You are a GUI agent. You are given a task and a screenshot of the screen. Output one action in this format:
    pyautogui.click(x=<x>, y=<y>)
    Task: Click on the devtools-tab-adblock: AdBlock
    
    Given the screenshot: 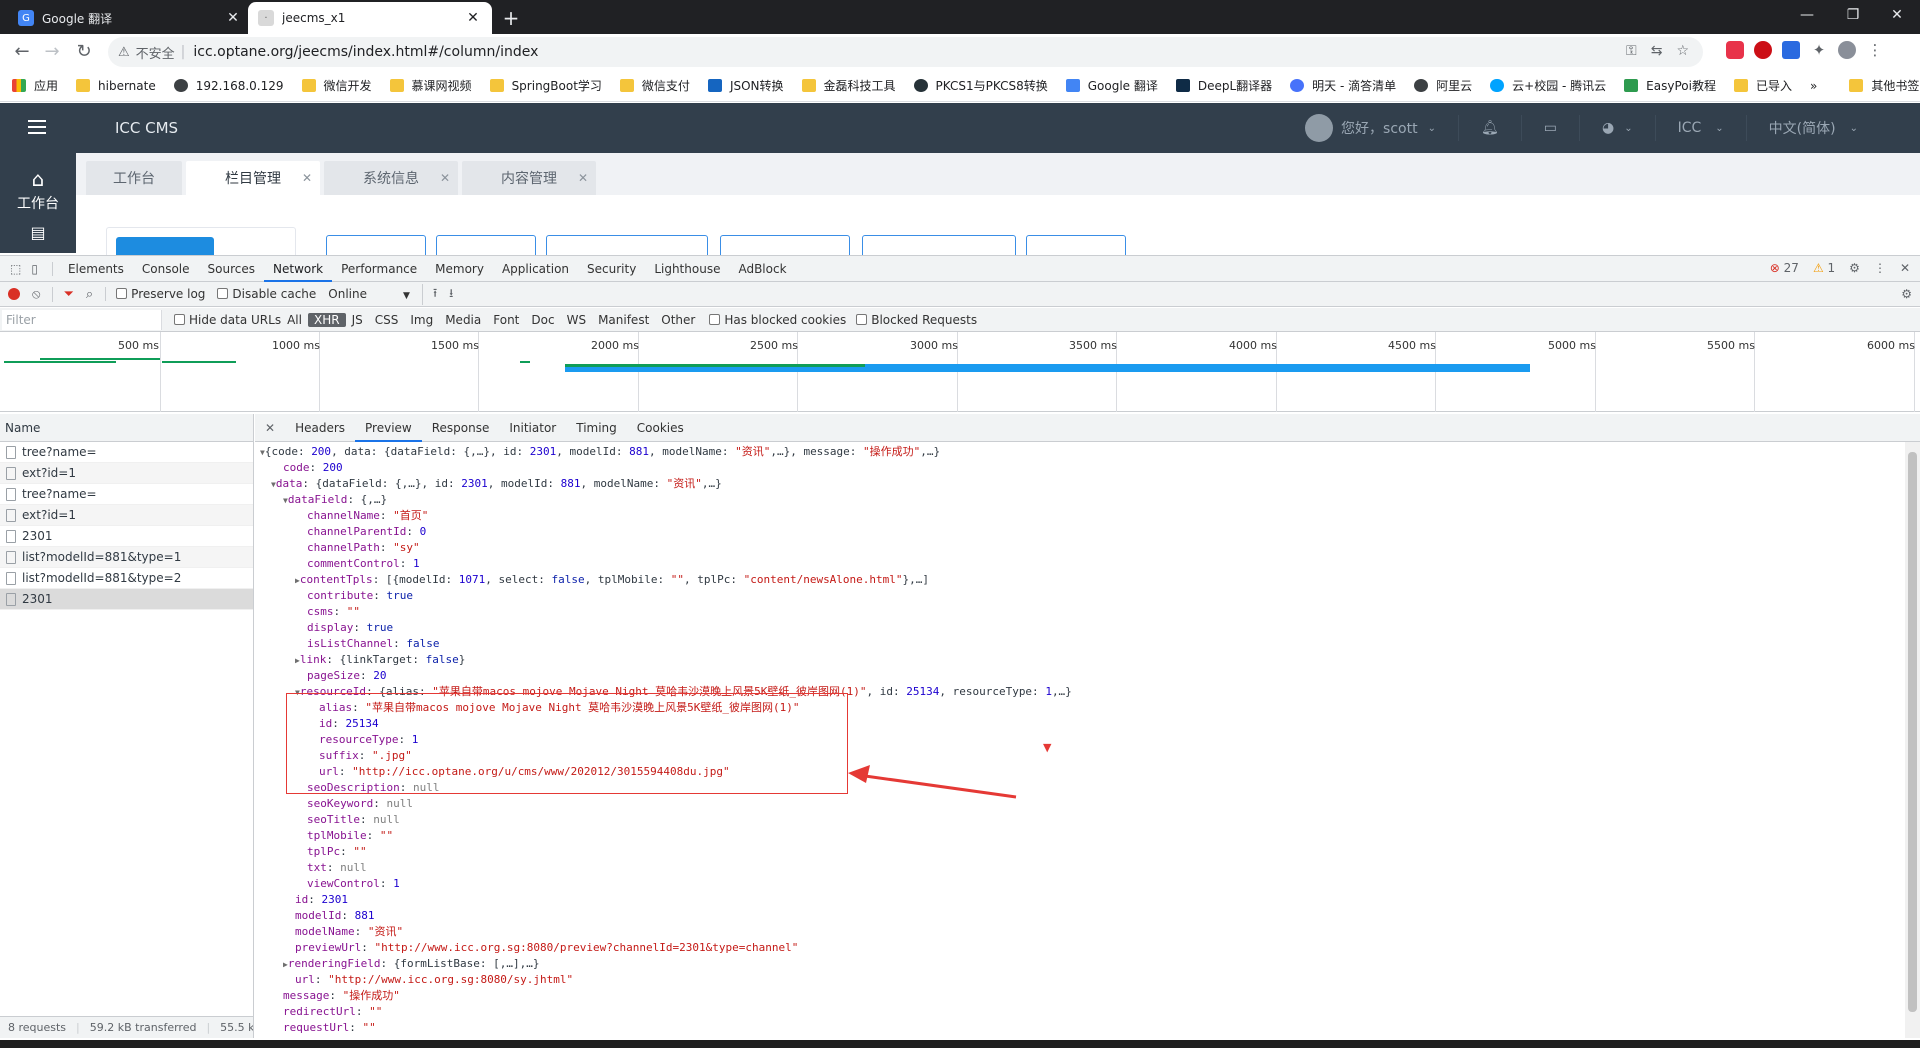 What is the action you would take?
    pyautogui.click(x=762, y=269)
    